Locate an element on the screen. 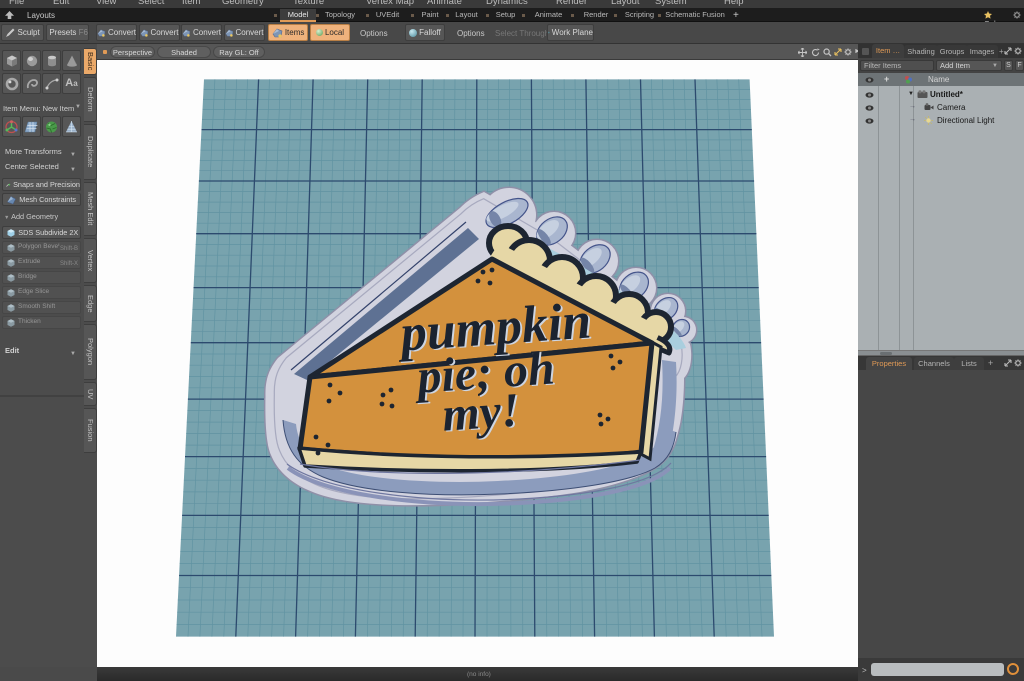  svg-text: my! is located at coordinates (481, 412).